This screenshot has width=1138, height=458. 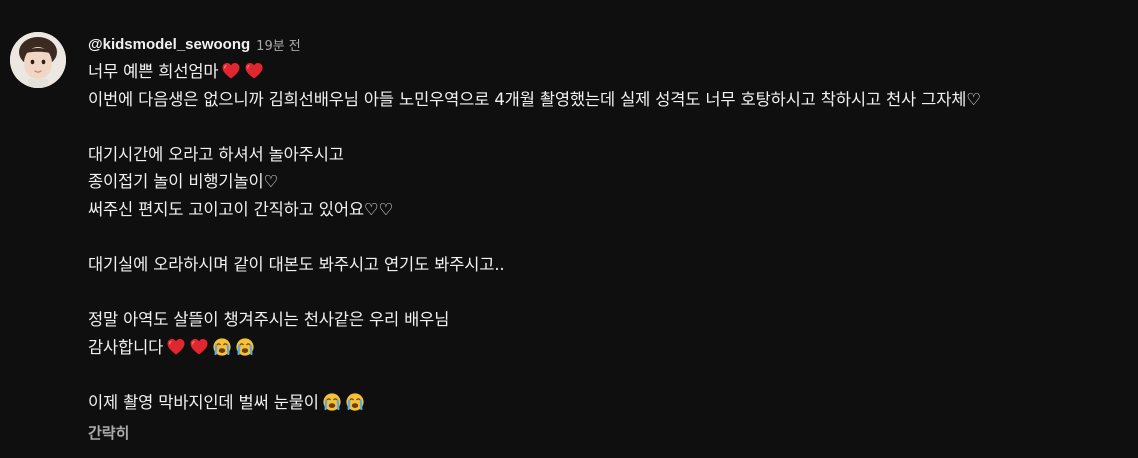 What do you see at coordinates (269, 320) in the screenshot?
I see `comment-line-text: 정말 아역도 살뜰이 챙겨주시는 천사같은 우리 배우님` at bounding box center [269, 320].